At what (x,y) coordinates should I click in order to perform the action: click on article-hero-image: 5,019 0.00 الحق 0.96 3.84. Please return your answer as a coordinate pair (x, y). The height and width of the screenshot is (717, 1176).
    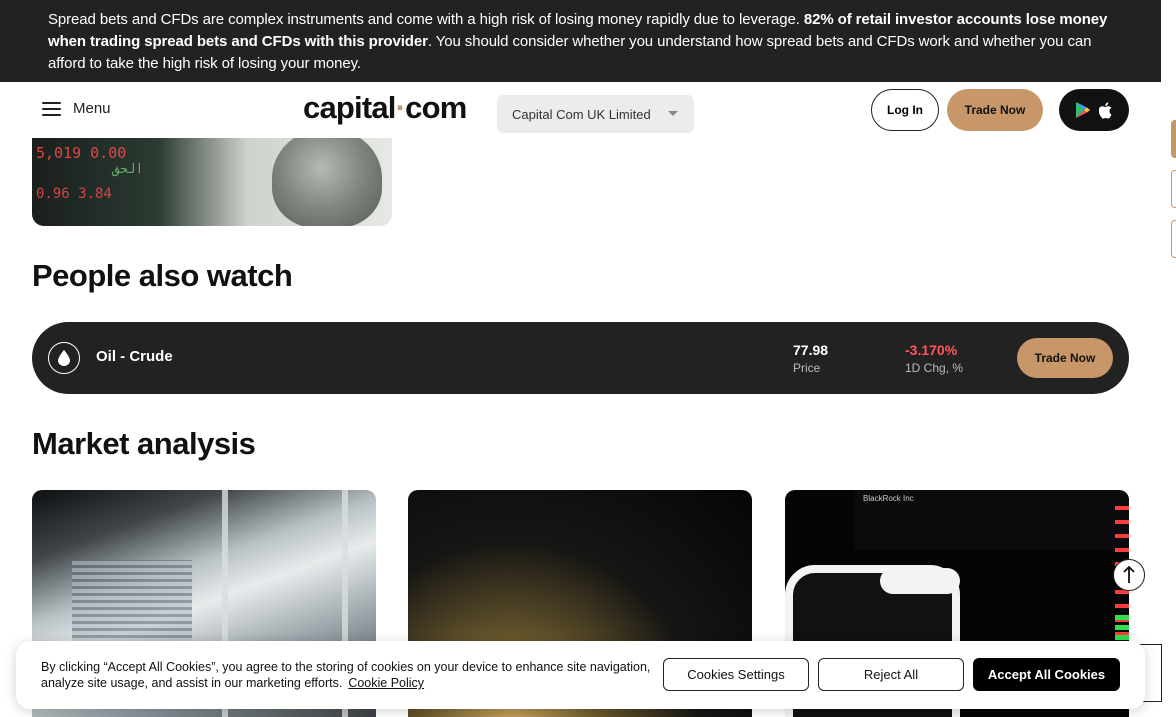
    Looking at the image, I should click on (212, 182).